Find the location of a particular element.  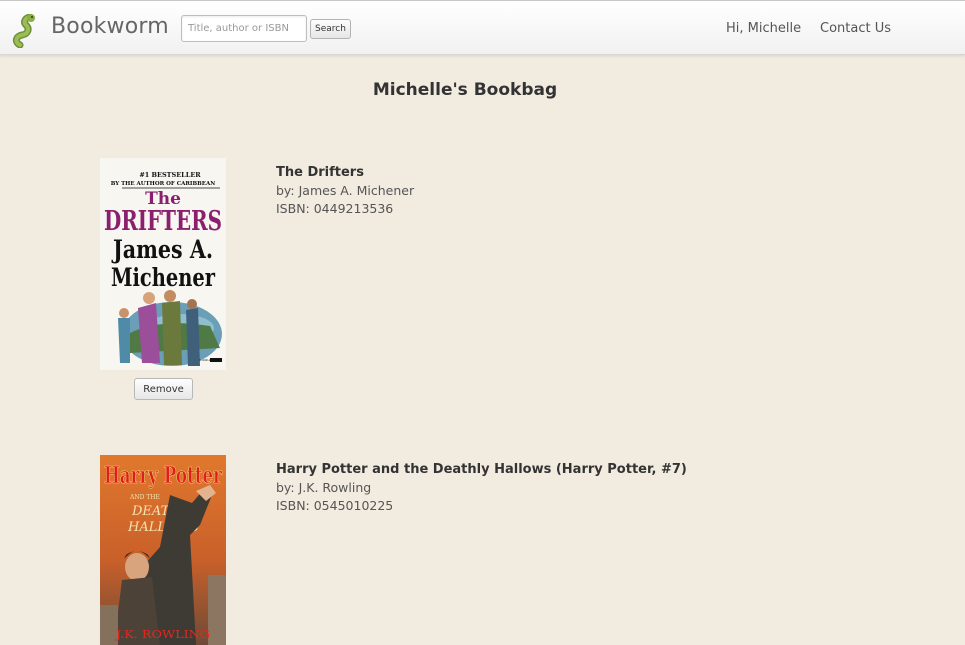

cover-title-drifters: DRIFTERS is located at coordinates (163, 221).